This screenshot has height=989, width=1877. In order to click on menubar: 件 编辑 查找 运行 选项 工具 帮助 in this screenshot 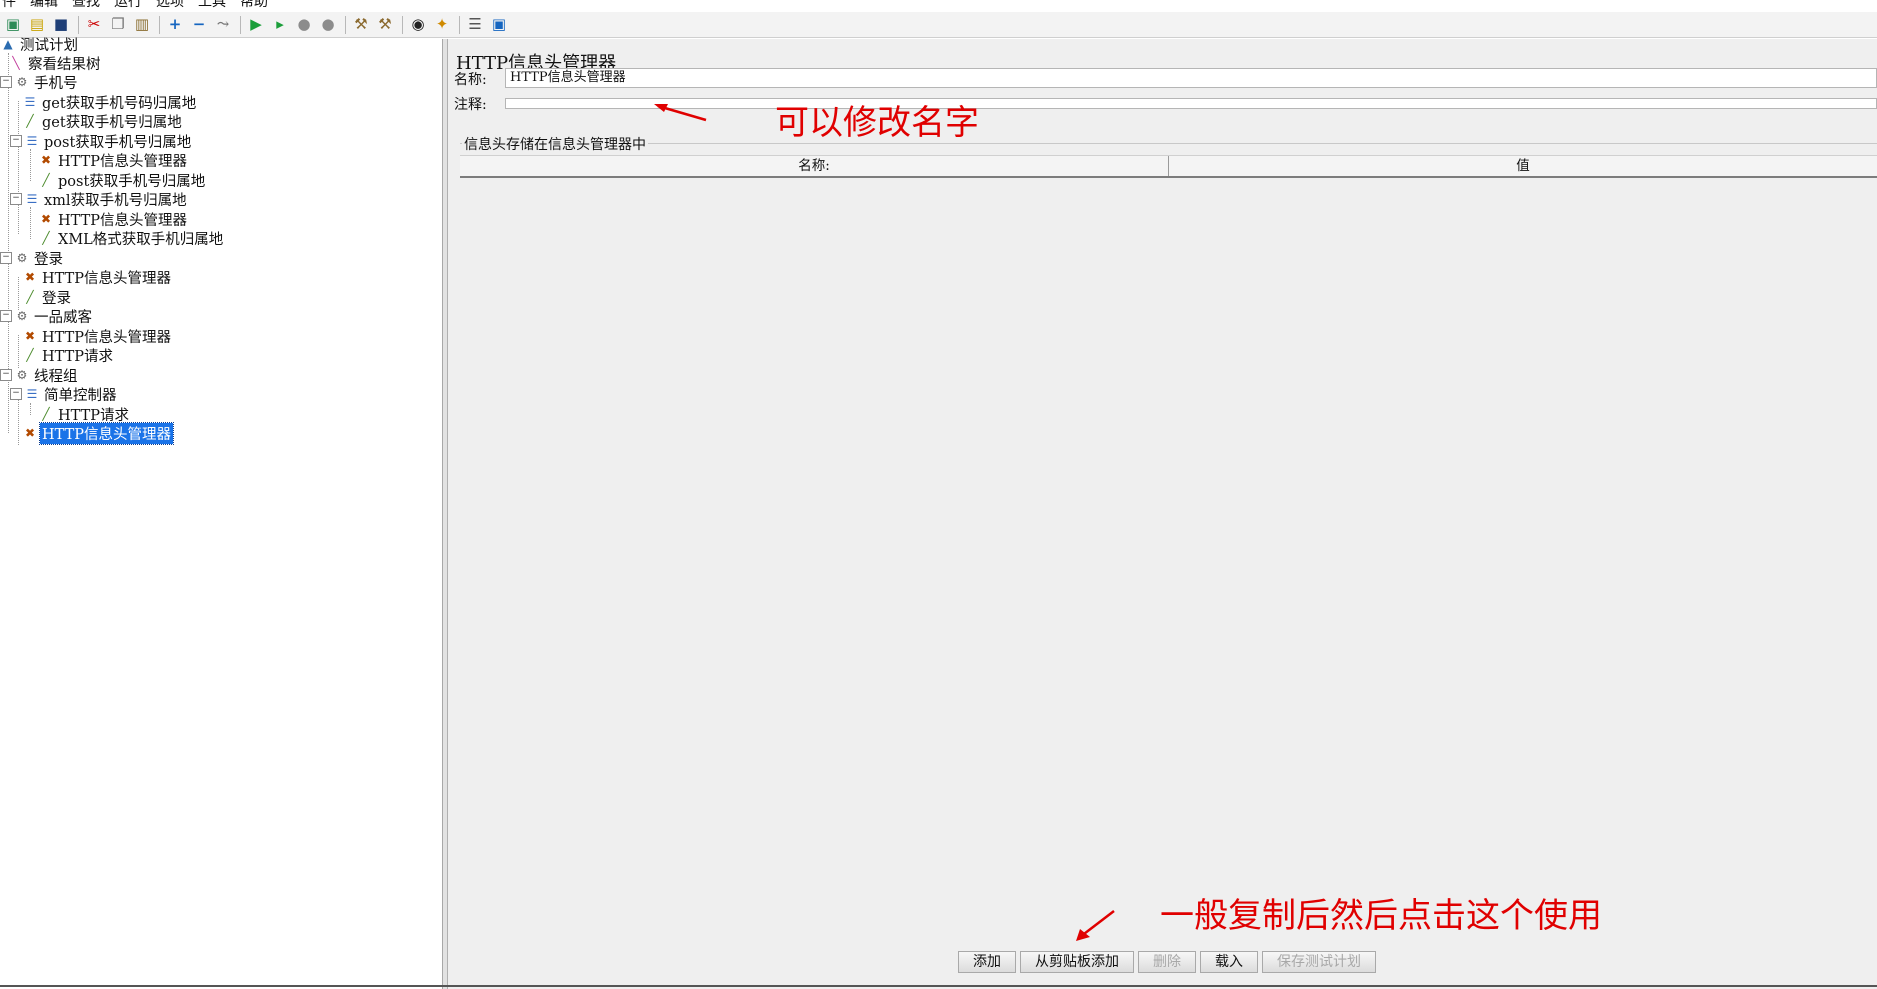, I will do `click(134, 5)`.